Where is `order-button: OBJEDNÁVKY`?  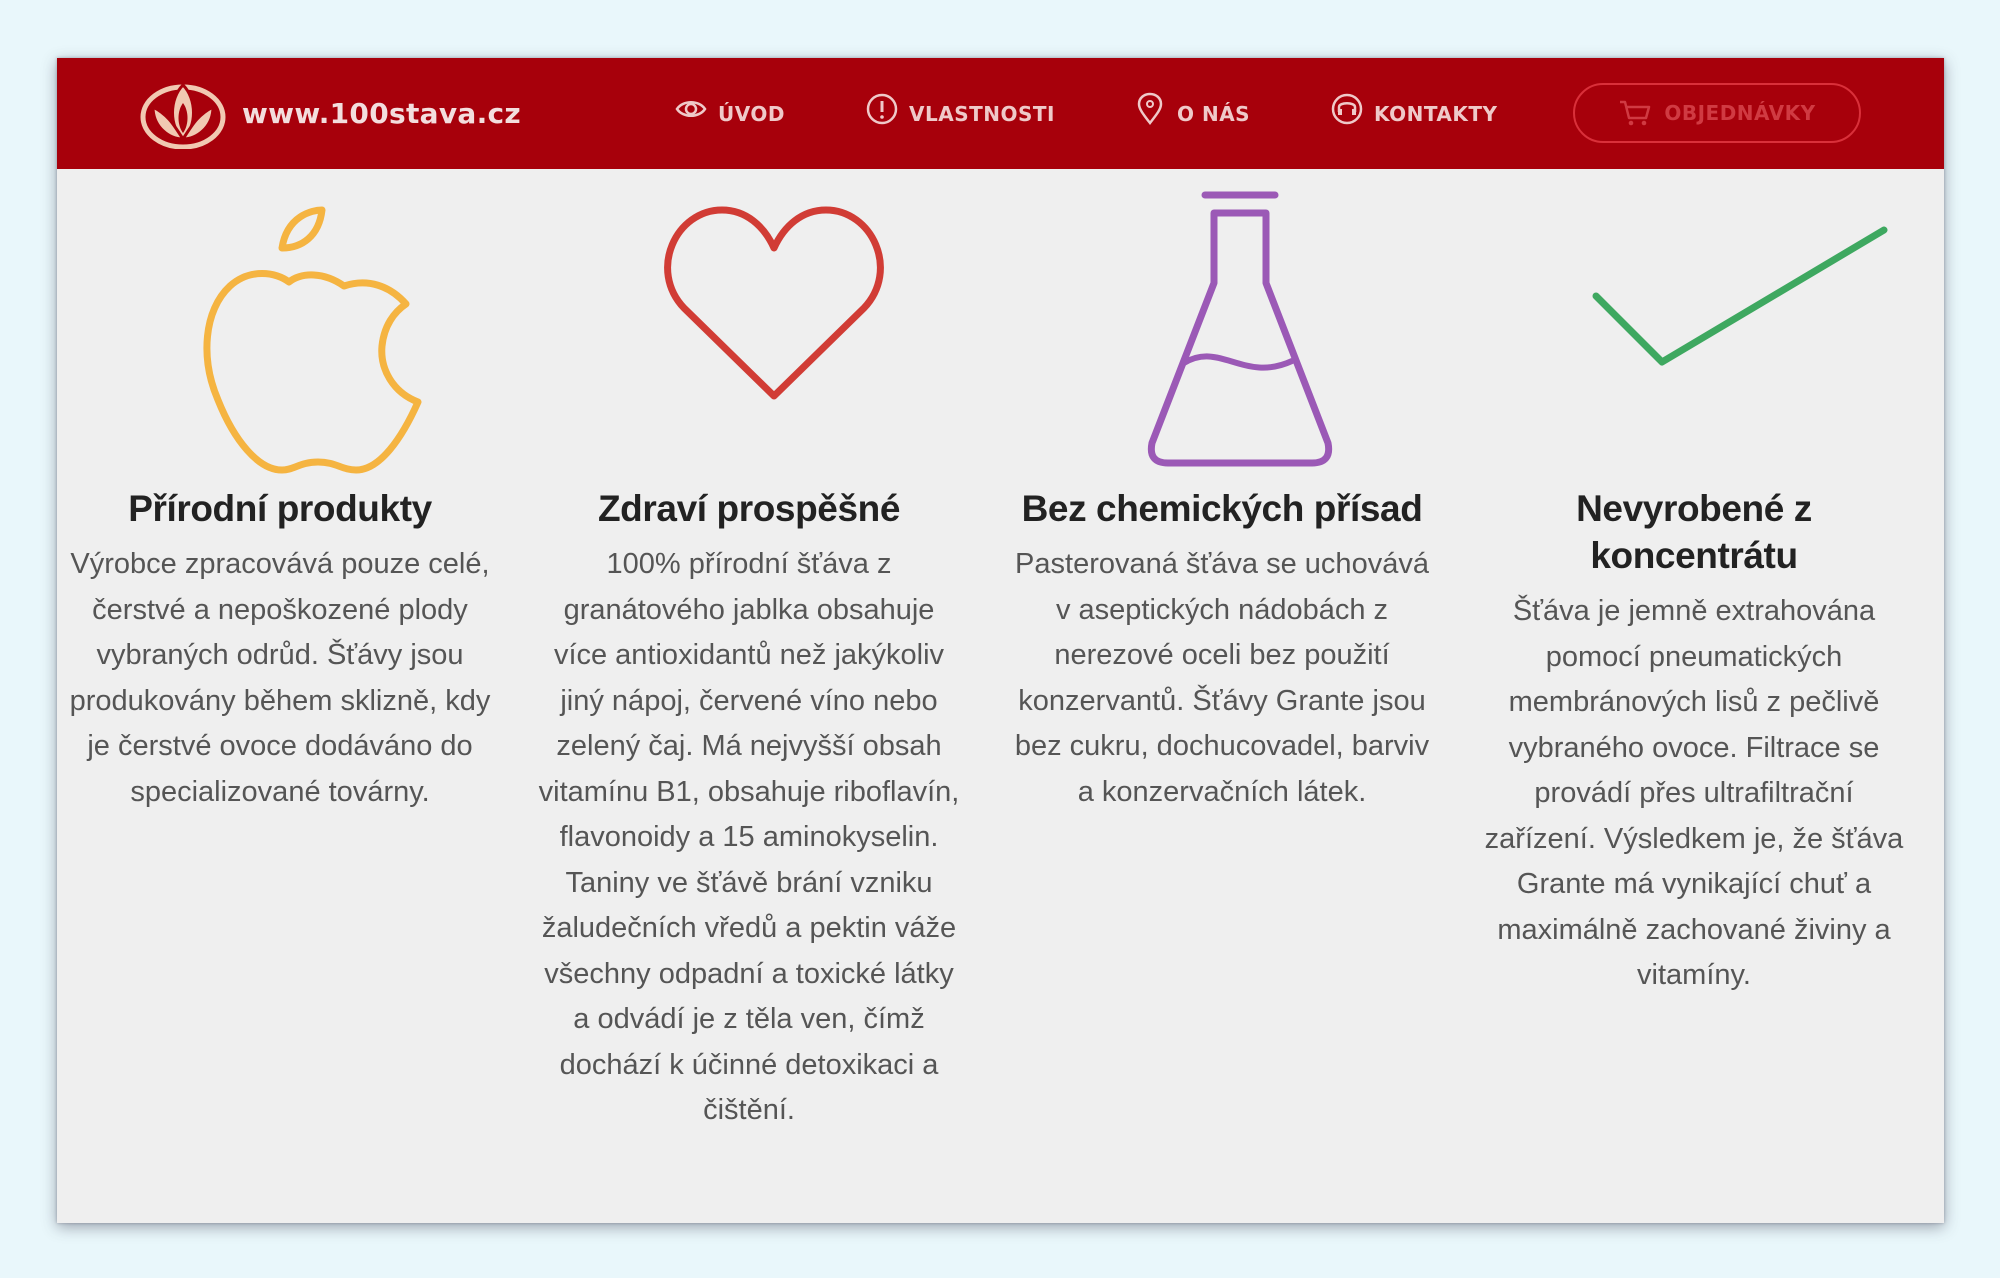 order-button: OBJEDNÁVKY is located at coordinates (1717, 113).